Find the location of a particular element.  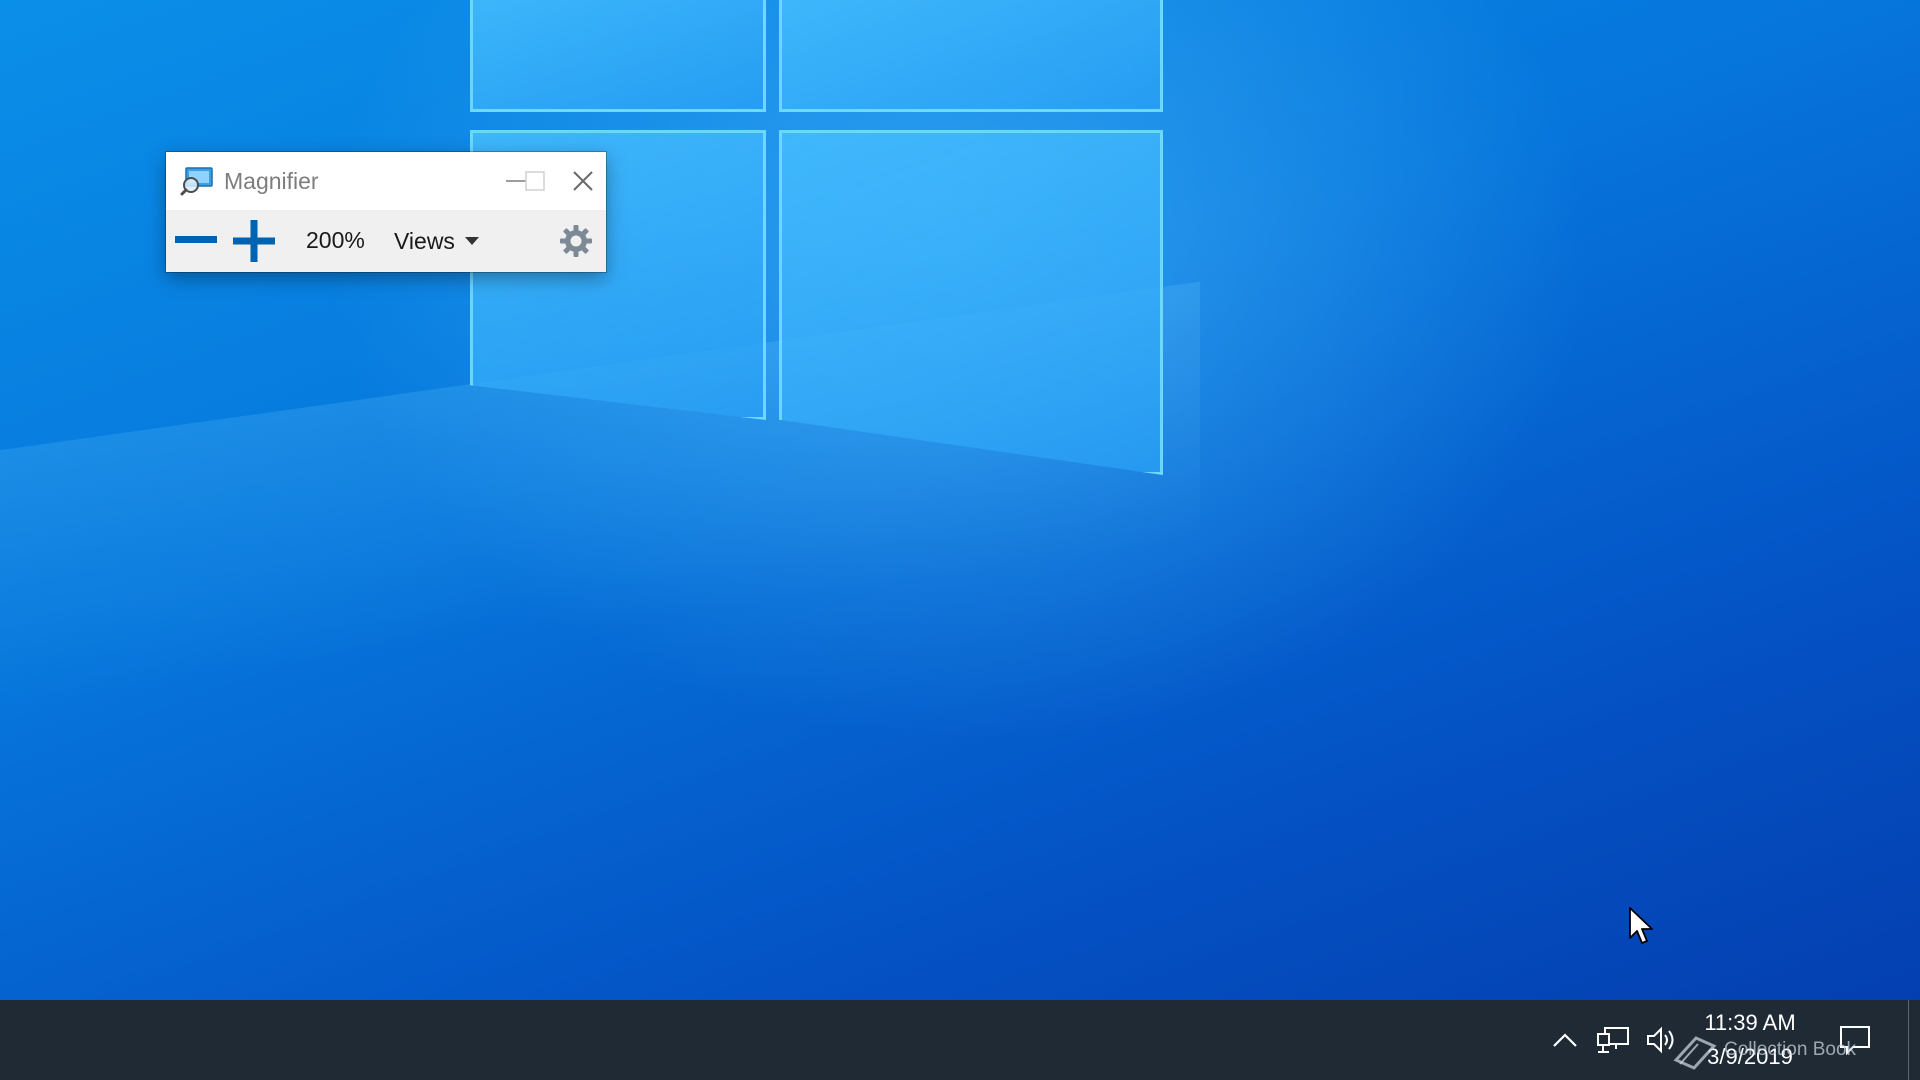

zoom-in-button is located at coordinates (254, 241).